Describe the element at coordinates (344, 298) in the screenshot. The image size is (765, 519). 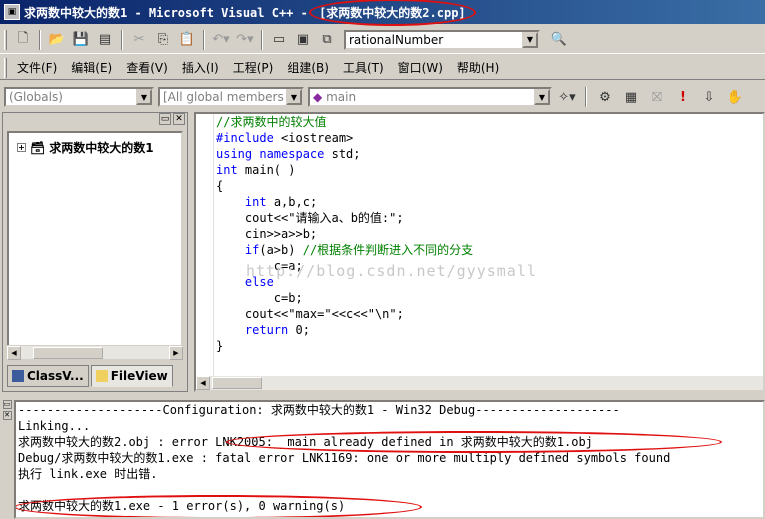
I see `code-line: c=b;` at that location.